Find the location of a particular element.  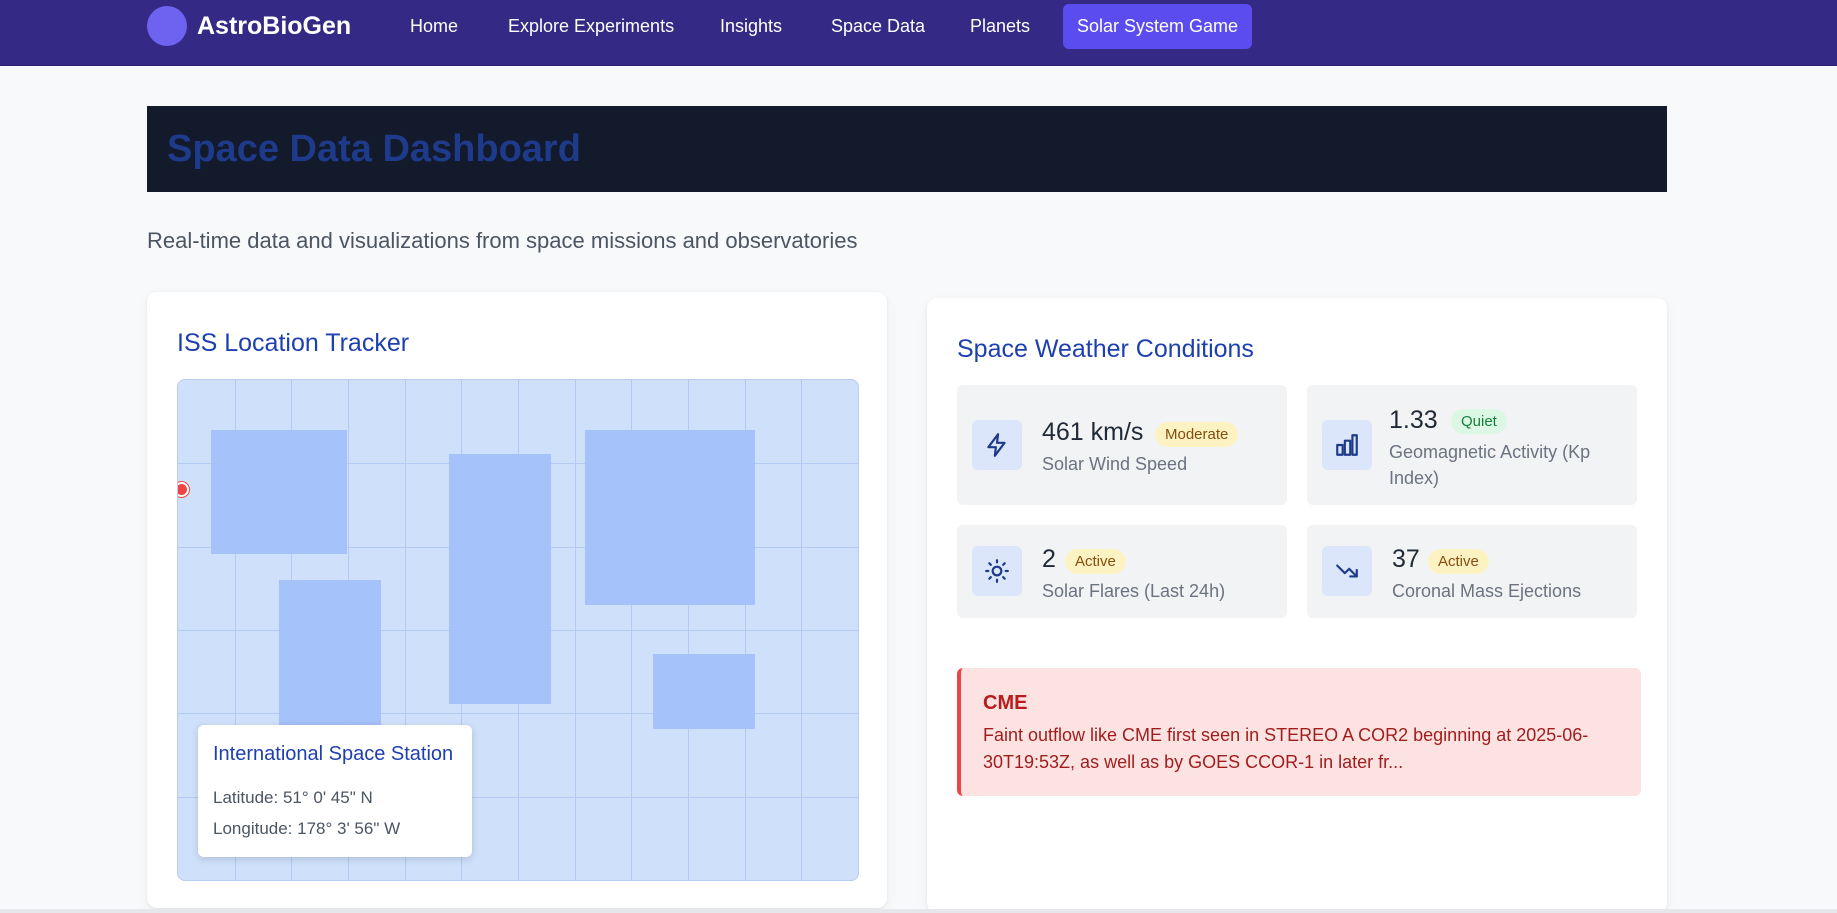

bar-chart-icon is located at coordinates (1347, 445).